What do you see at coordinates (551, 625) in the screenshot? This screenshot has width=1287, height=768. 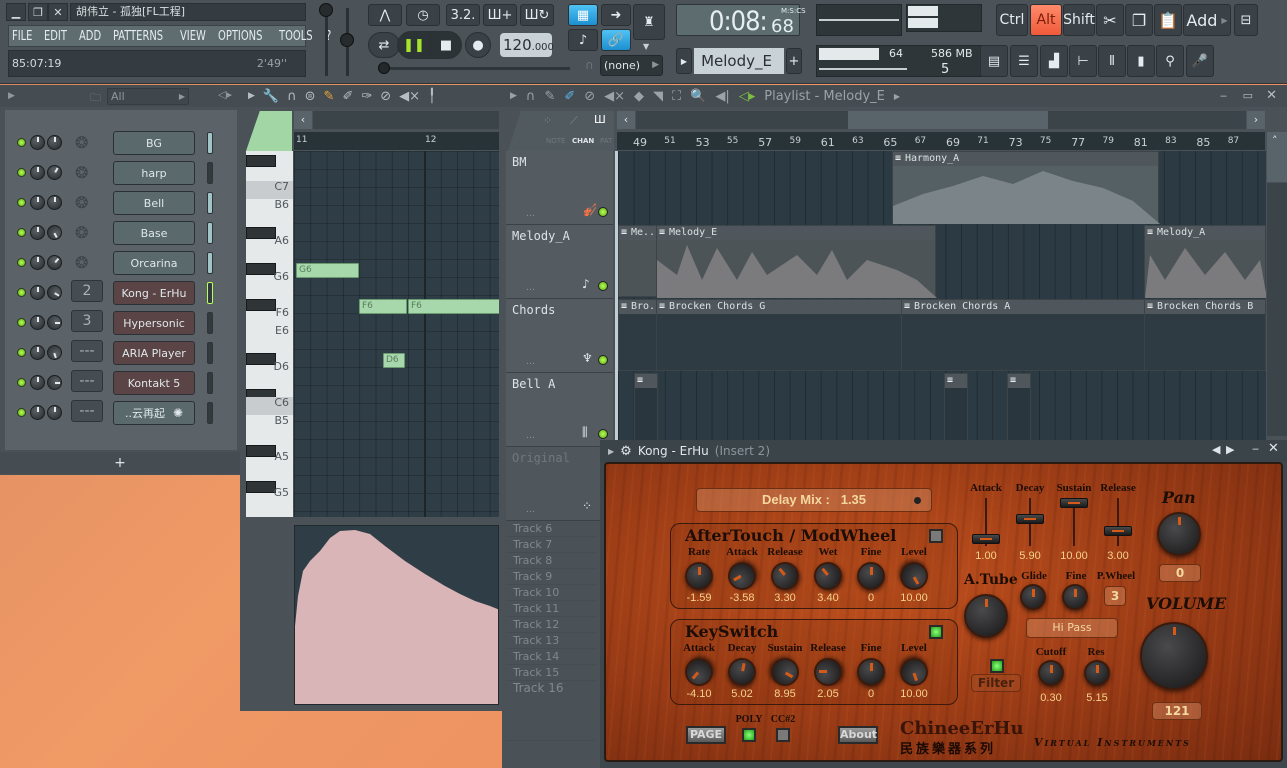 I see `track-header: Track 12` at bounding box center [551, 625].